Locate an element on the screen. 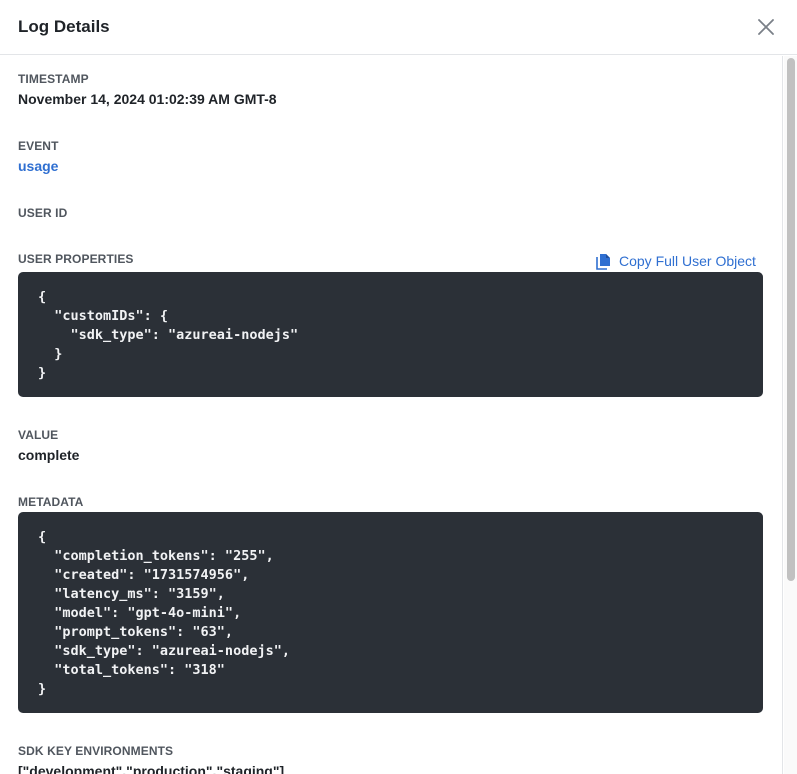  copy-full-user-object-button: Copy Full User Object is located at coordinates (676, 261).